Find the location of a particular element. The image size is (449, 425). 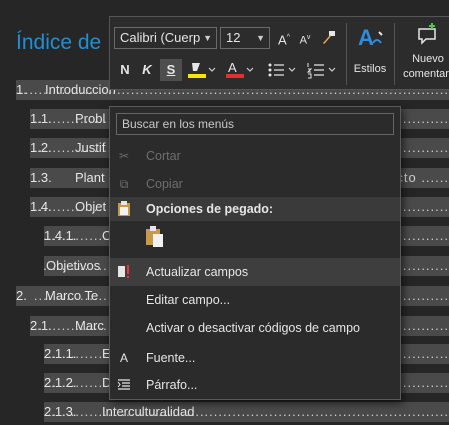

toc-entry-number: 2. is located at coordinates (21, 295).